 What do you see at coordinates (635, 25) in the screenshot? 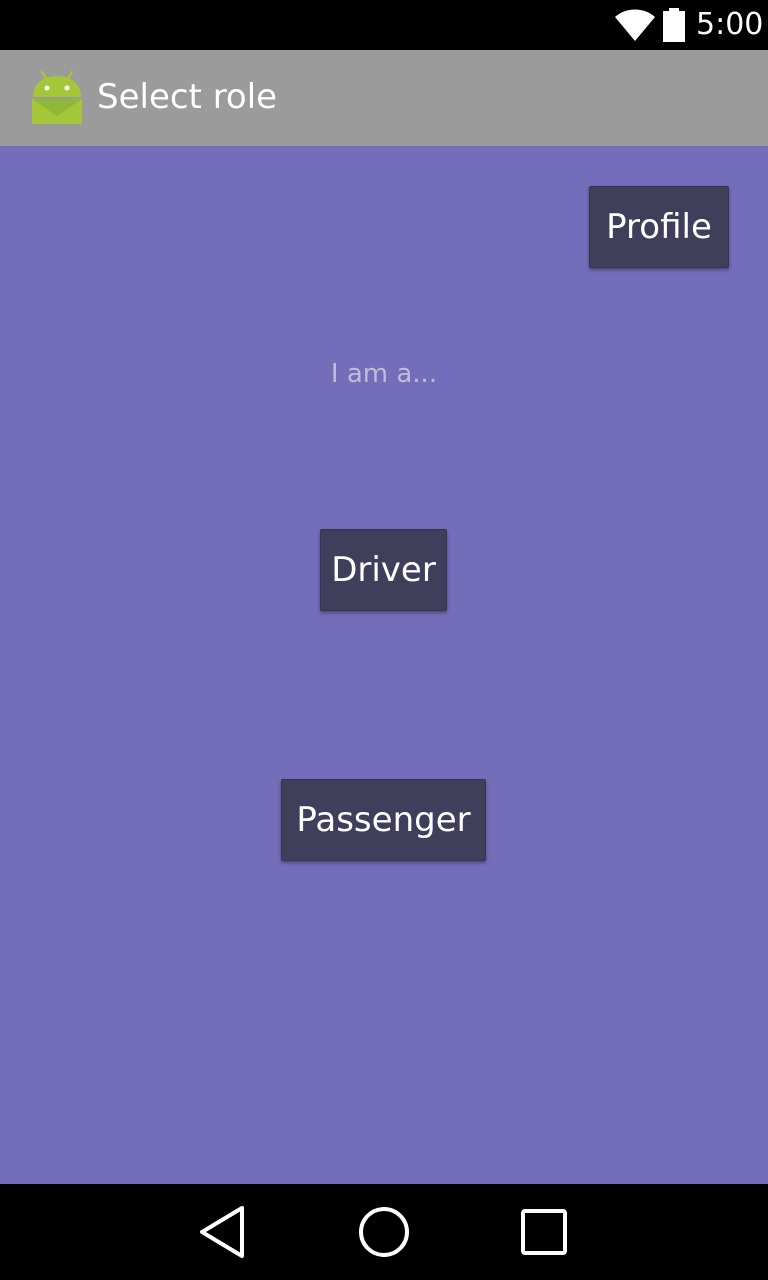
I see `wifi-icon` at bounding box center [635, 25].